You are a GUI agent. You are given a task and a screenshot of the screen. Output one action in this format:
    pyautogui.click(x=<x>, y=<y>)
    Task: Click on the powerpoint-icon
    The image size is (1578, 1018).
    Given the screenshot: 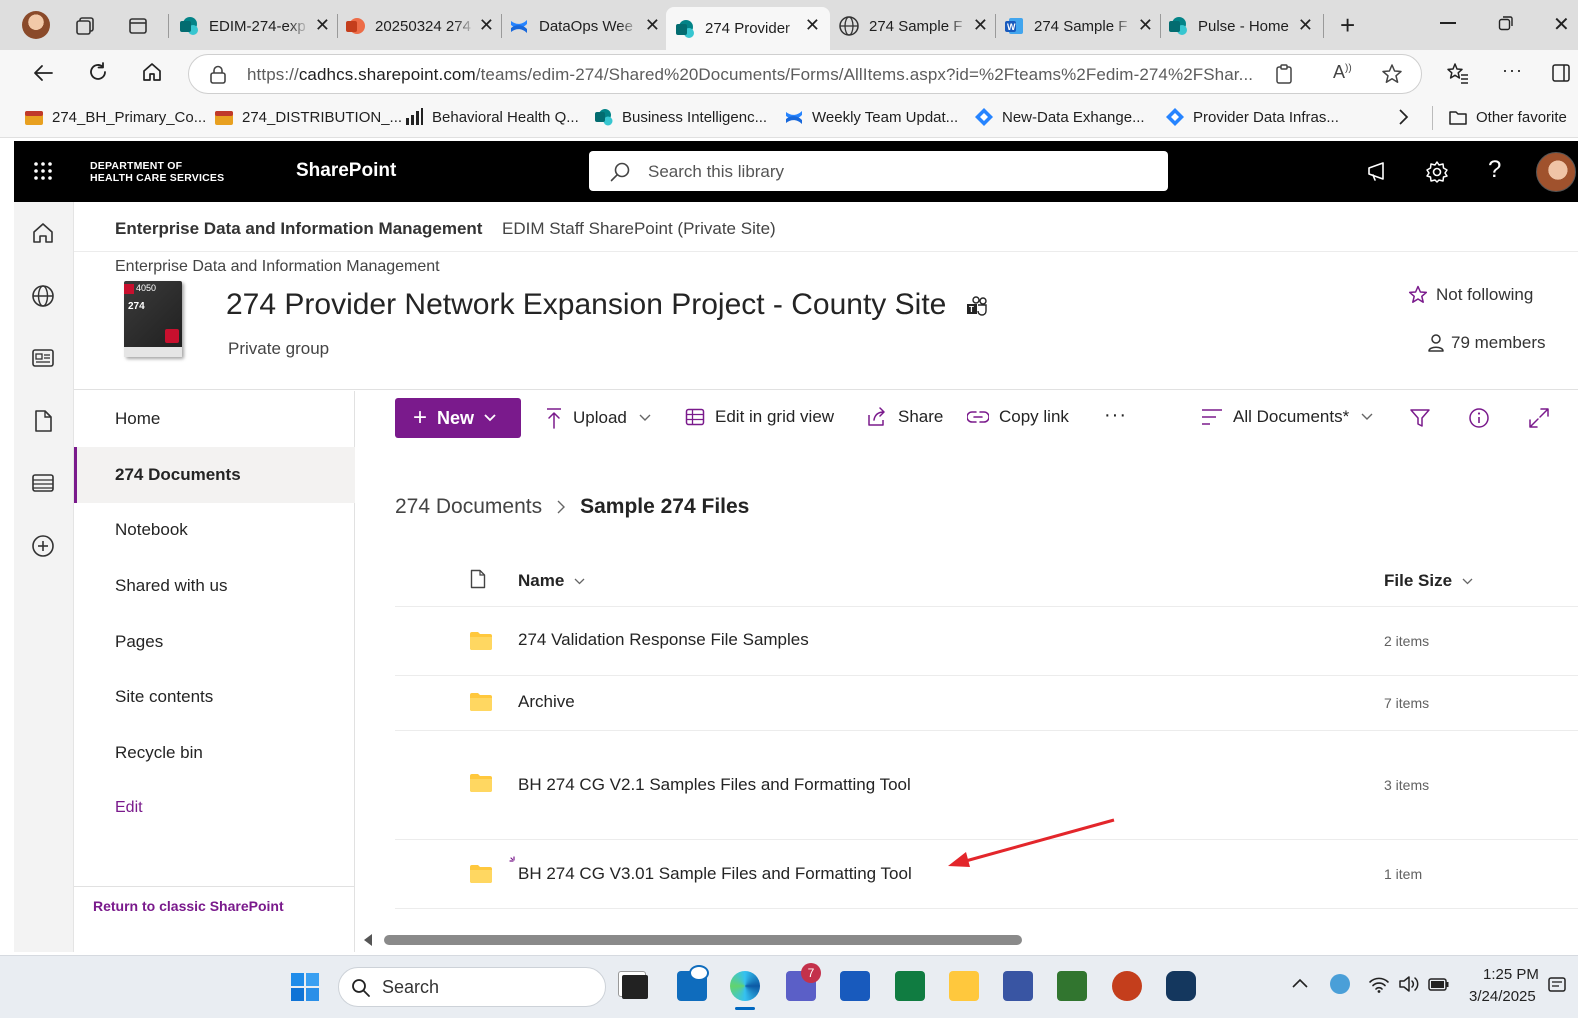 What is the action you would take?
    pyautogui.click(x=1127, y=986)
    